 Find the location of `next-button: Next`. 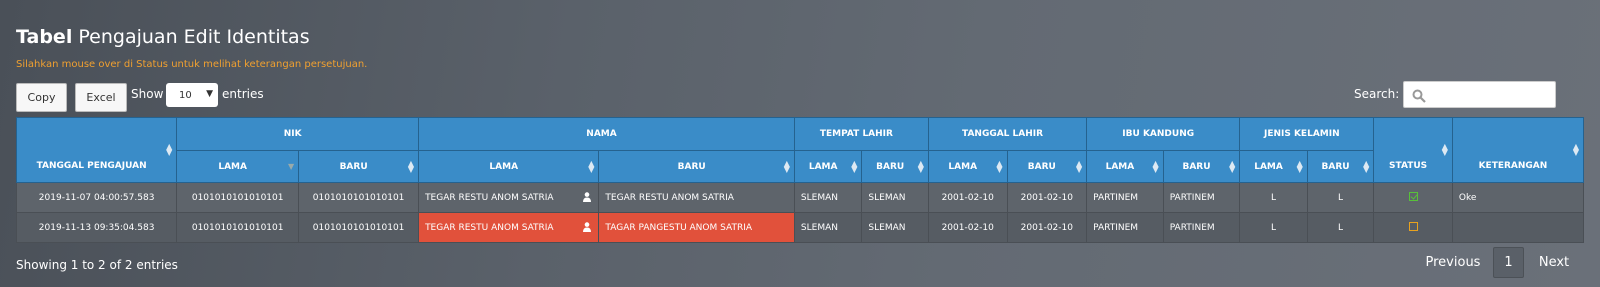

next-button: Next is located at coordinates (1554, 262).